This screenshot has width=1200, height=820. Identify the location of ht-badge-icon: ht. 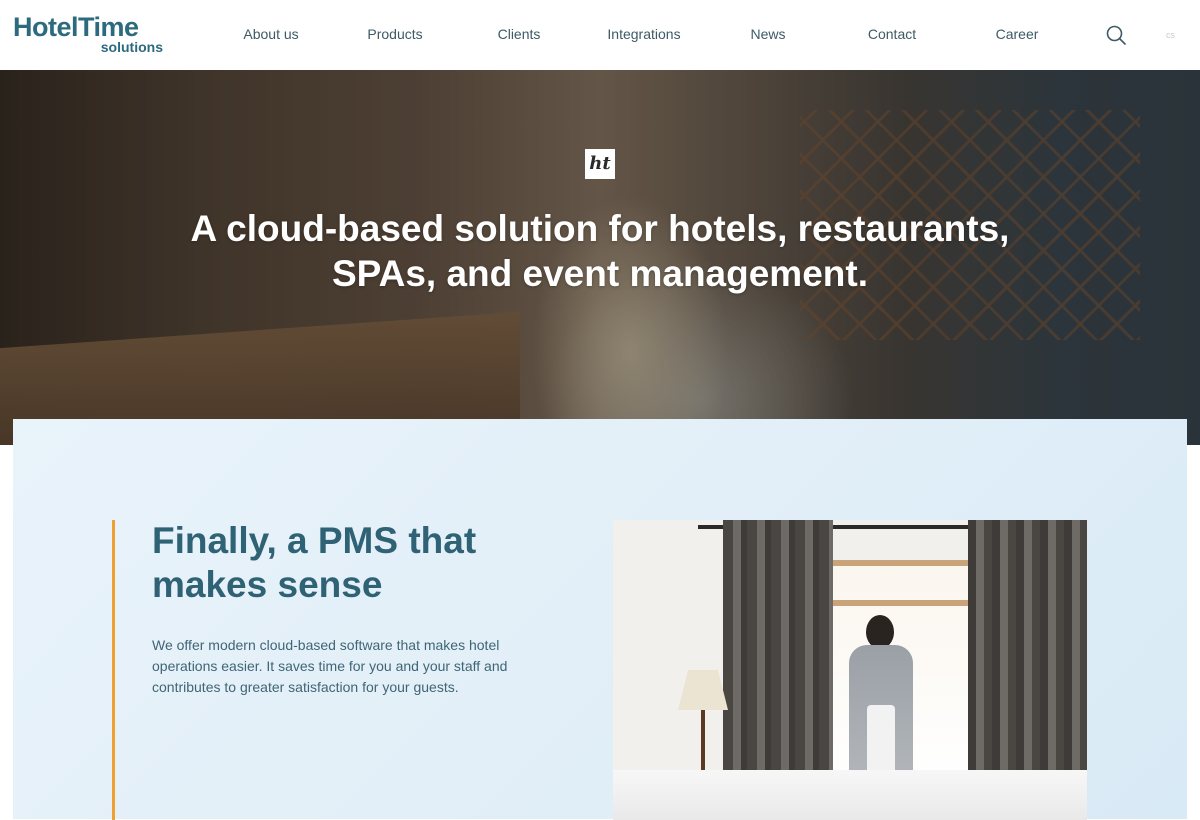
(600, 164).